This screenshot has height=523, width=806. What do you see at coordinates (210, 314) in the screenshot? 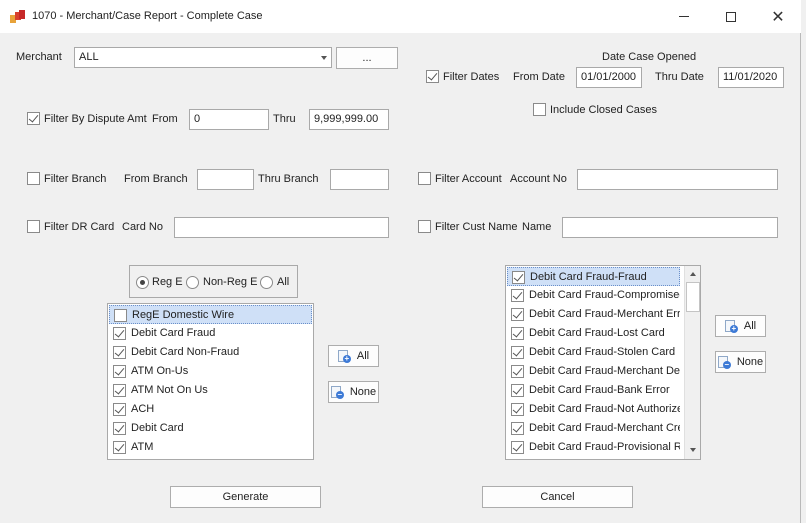
I see `list-item: RegE Domestic Wire` at bounding box center [210, 314].